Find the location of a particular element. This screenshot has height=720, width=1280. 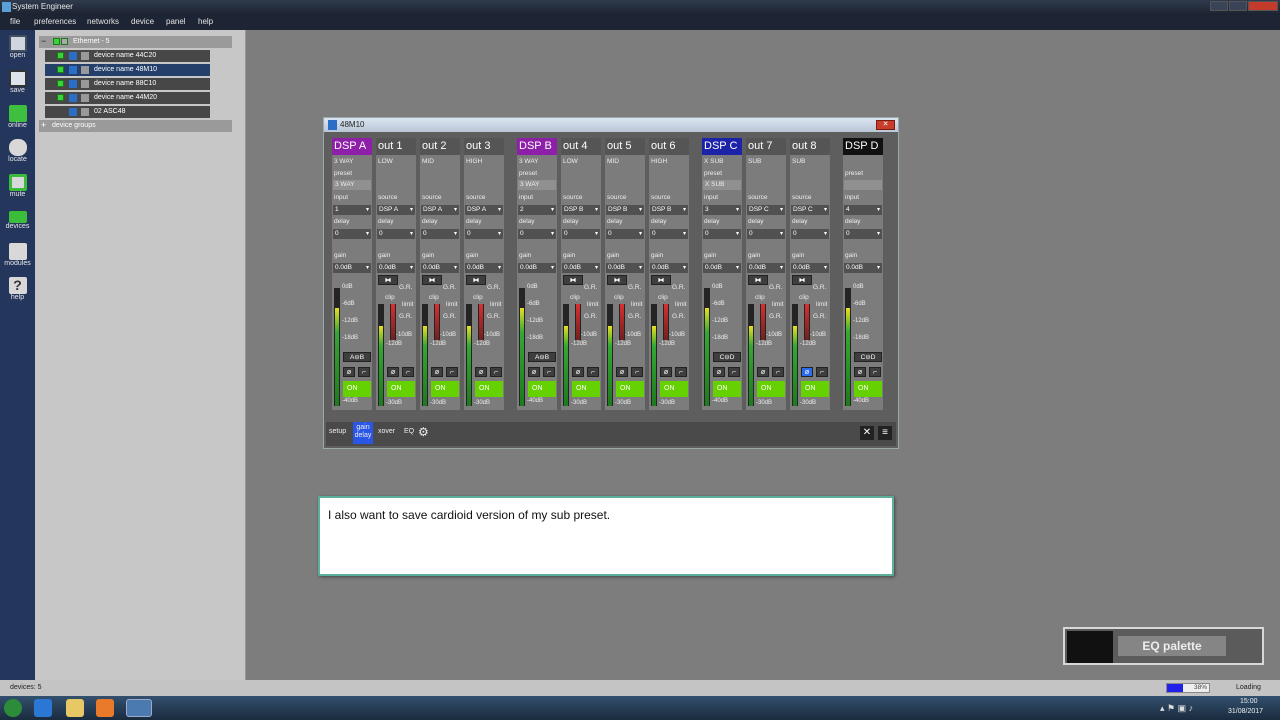

strip-header: DSP C is located at coordinates (722, 146).